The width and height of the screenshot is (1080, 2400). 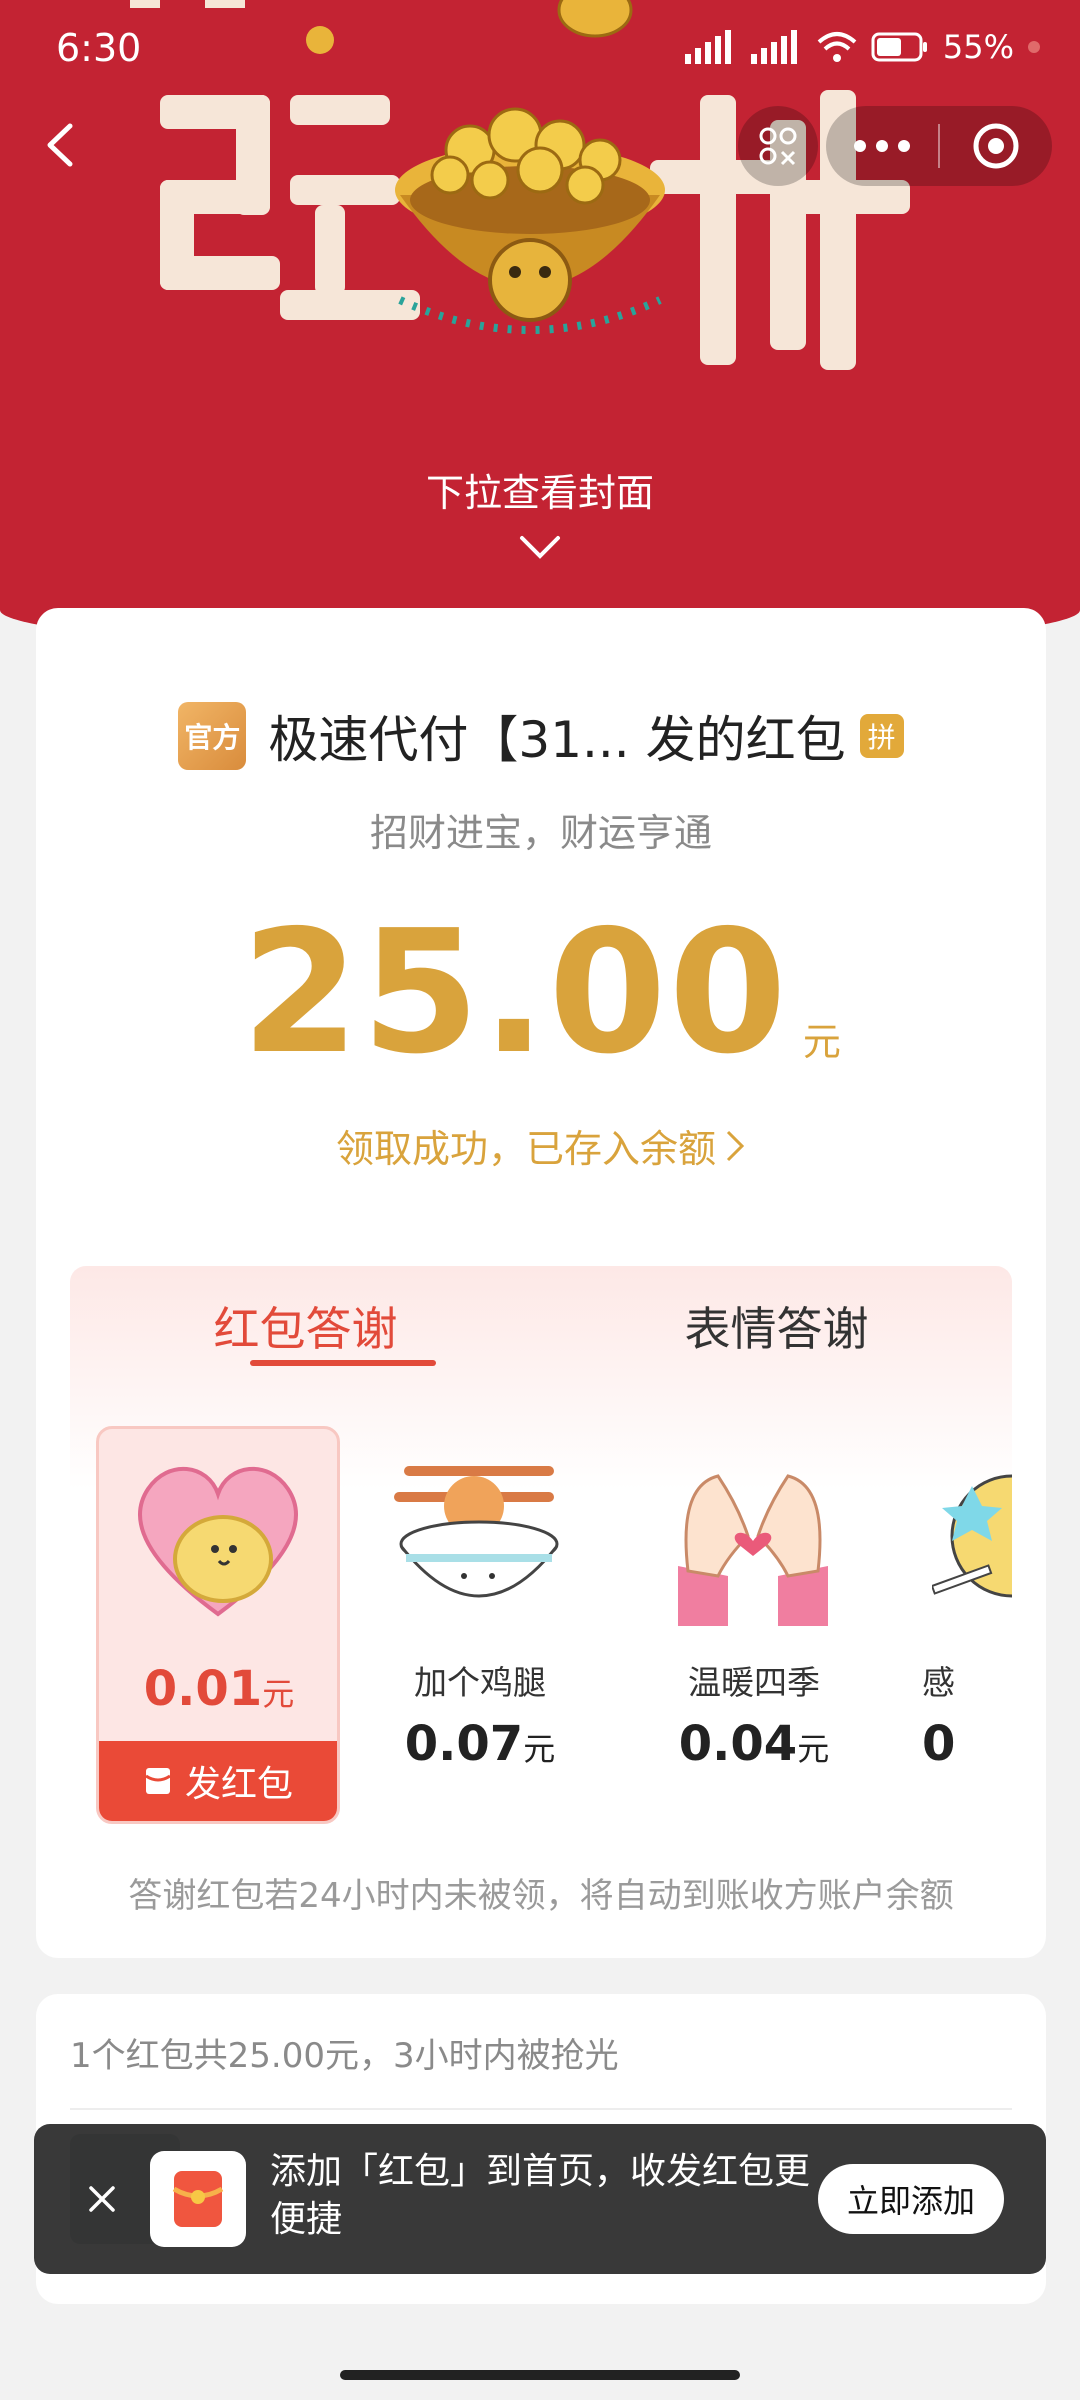 I want to click on more-button, so click(x=882, y=146).